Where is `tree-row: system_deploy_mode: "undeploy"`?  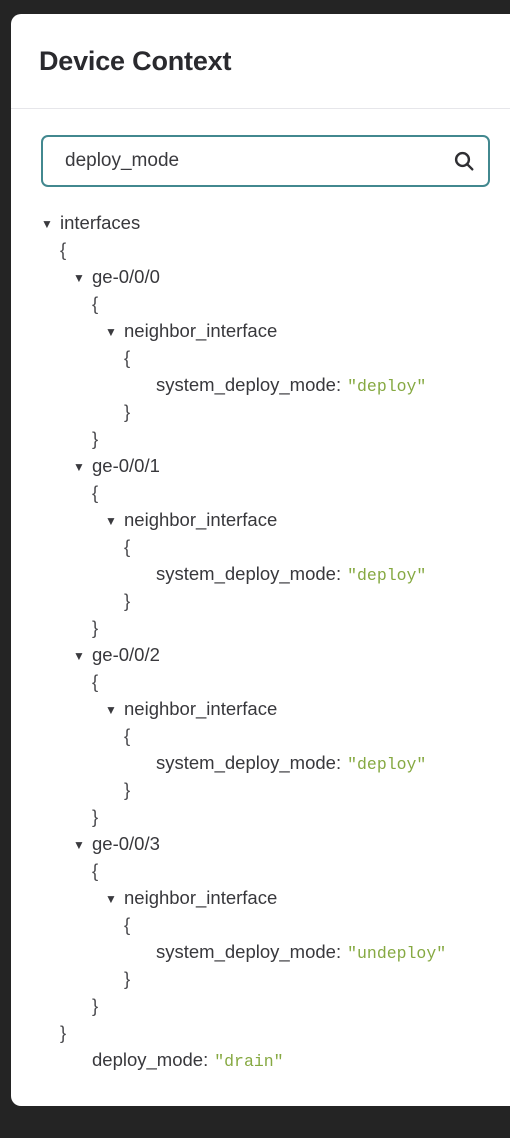
tree-row: system_deploy_mode: "undeploy" is located at coordinates (270, 951).